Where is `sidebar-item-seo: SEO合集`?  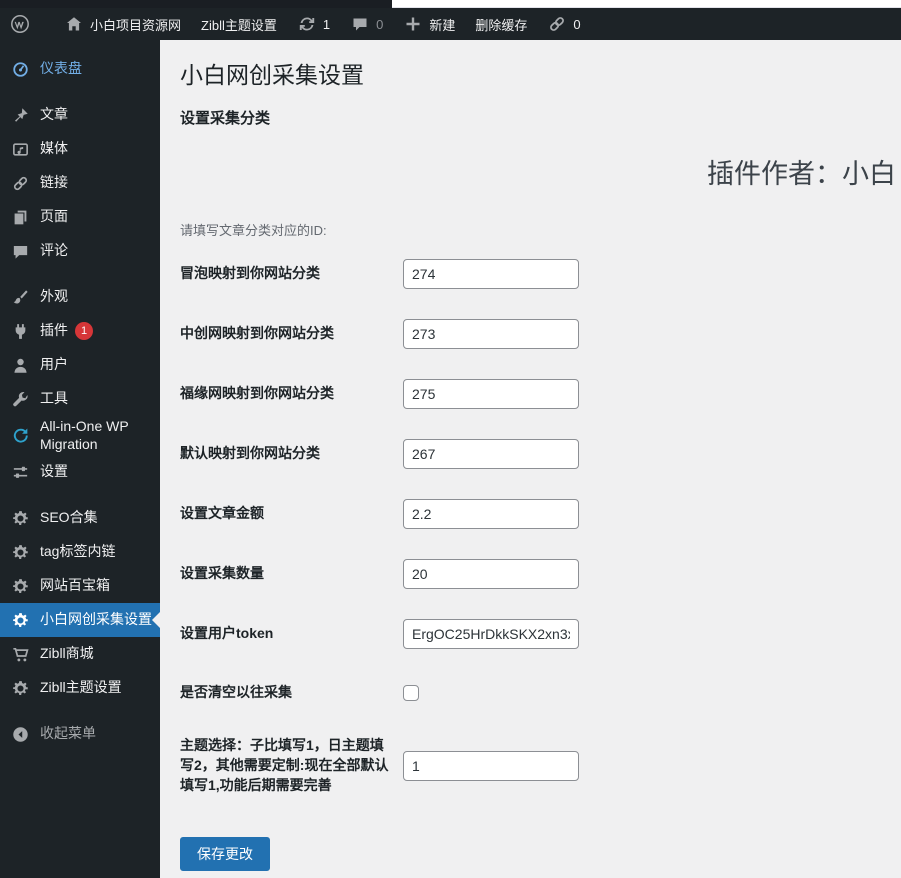
sidebar-item-seo: SEO合集 is located at coordinates (80, 518).